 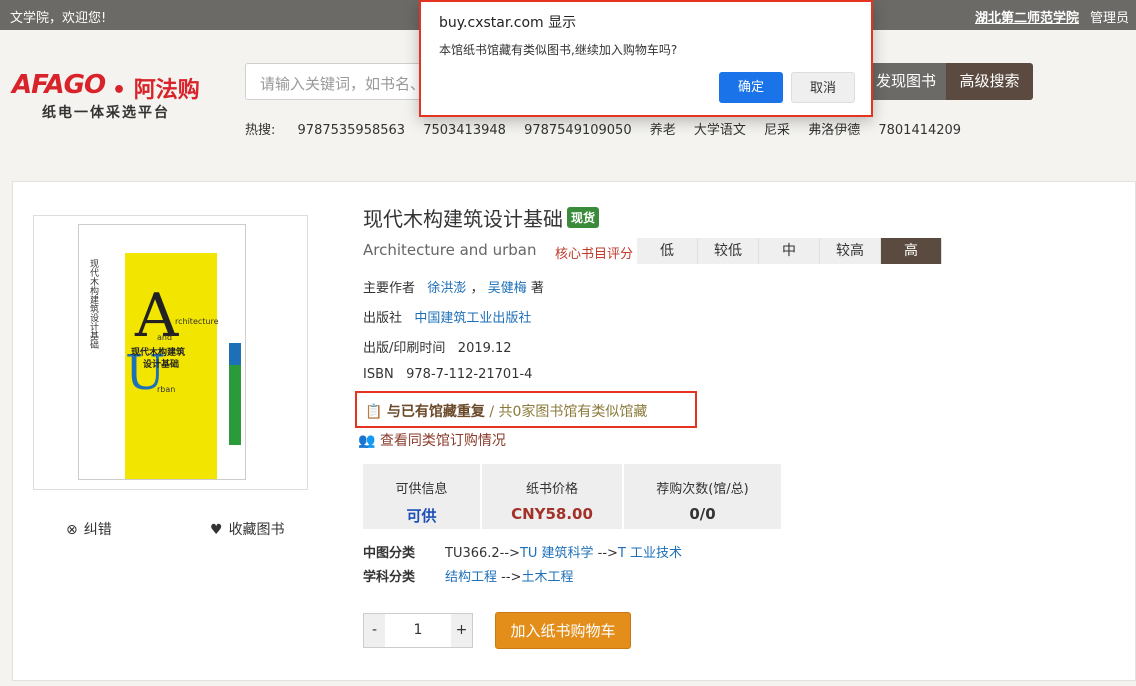 I want to click on rating-option-high: 高, so click(x=911, y=251).